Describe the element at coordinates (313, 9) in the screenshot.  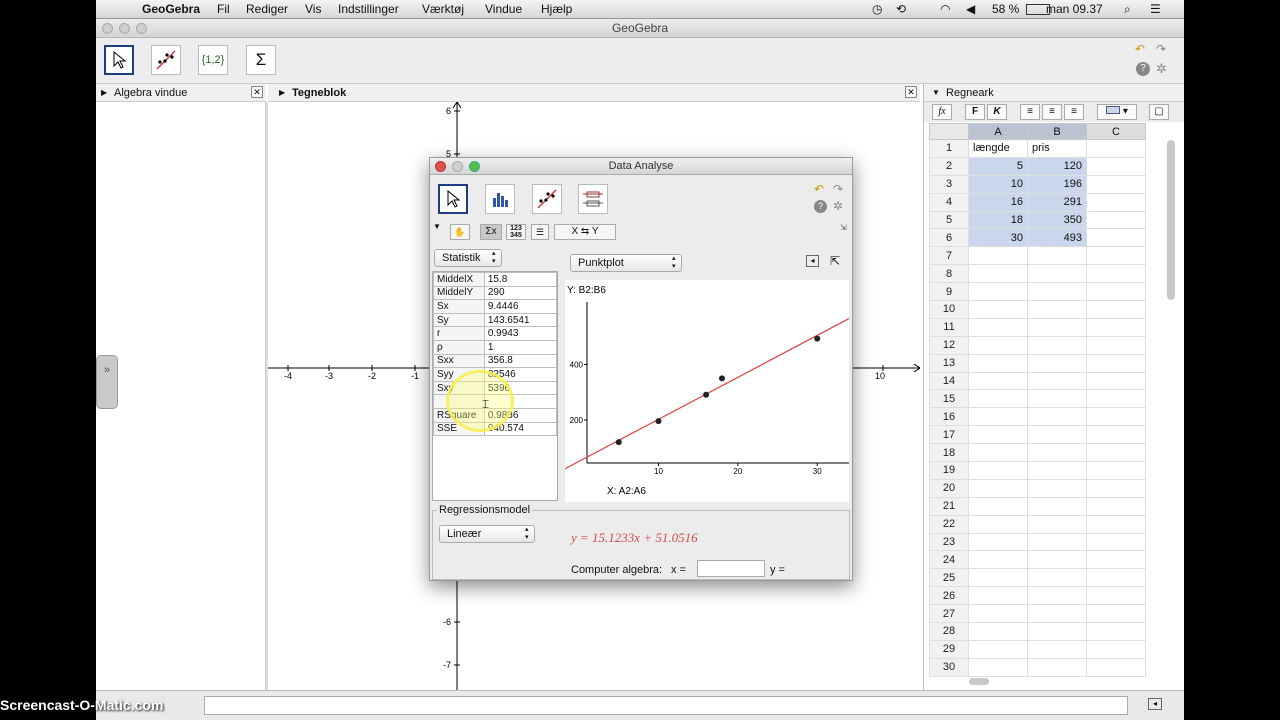
I see `menu-vis: Vis` at that location.